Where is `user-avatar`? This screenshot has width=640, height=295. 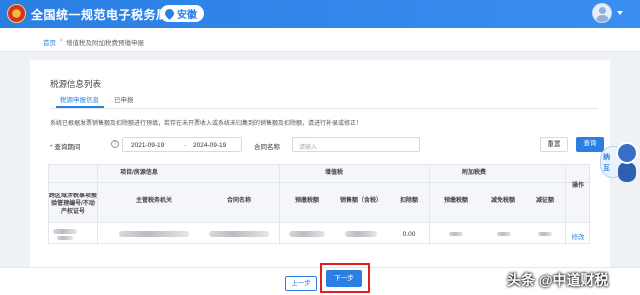
user-avatar is located at coordinates (602, 13).